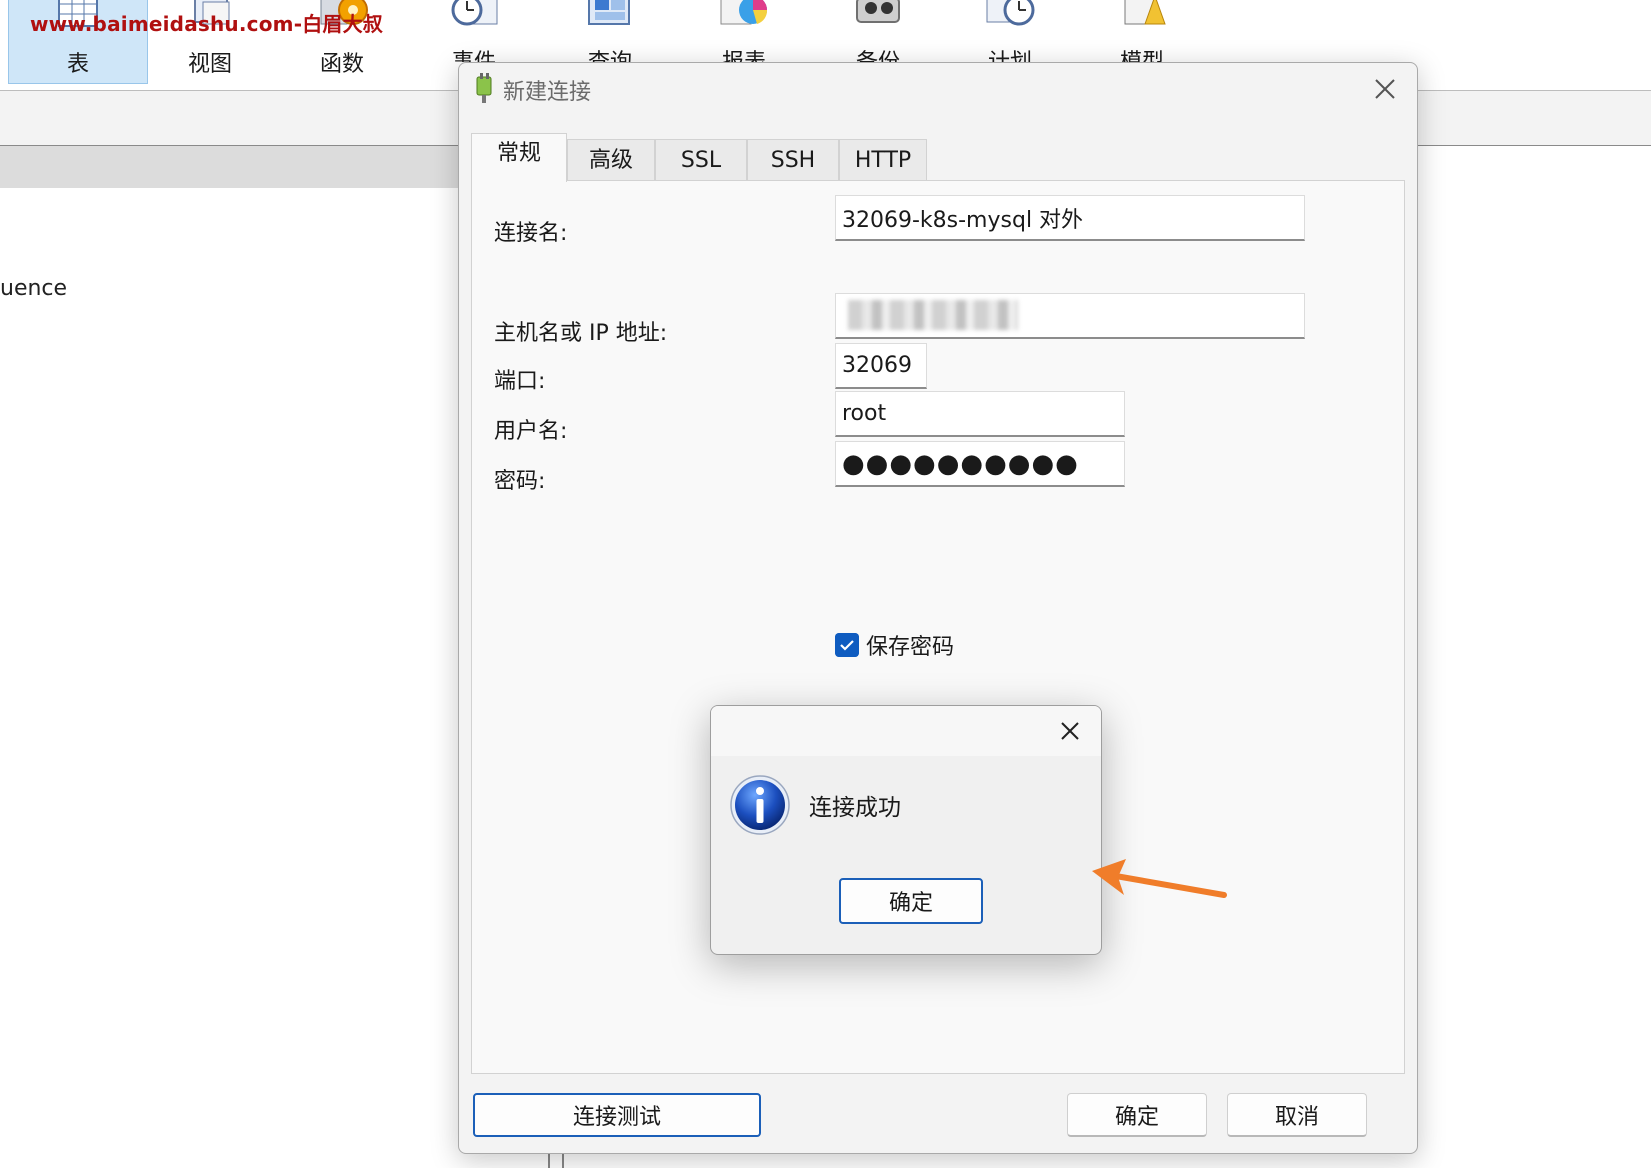 The image size is (1651, 1168). Describe the element at coordinates (547, 92) in the screenshot. I see `dialog-title: 新建连接` at that location.